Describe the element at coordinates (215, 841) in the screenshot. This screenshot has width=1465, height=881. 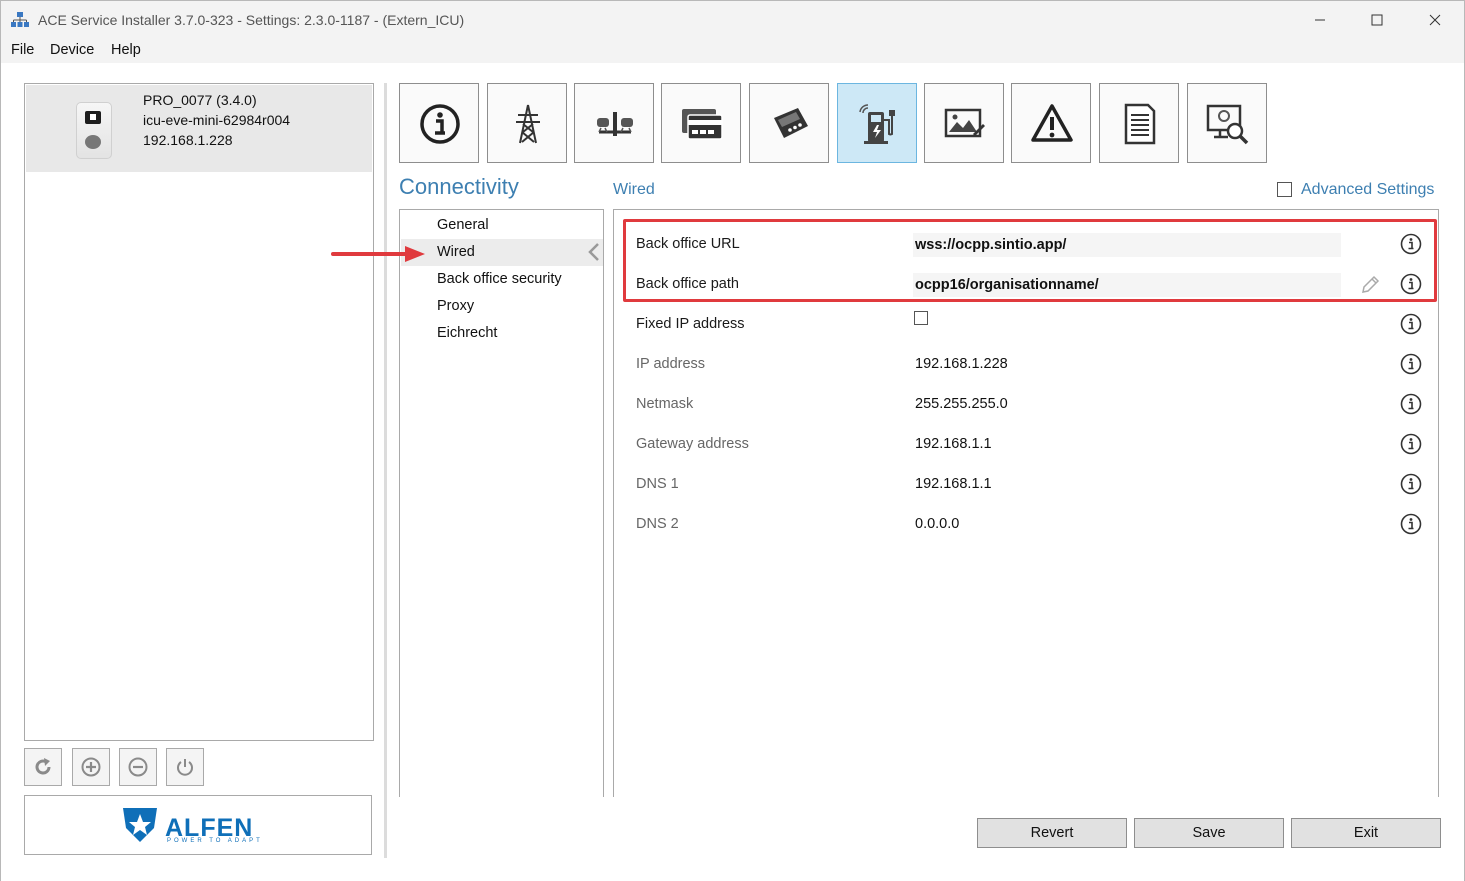
I see `logo-tagline: POWER TO ADAPT` at that location.